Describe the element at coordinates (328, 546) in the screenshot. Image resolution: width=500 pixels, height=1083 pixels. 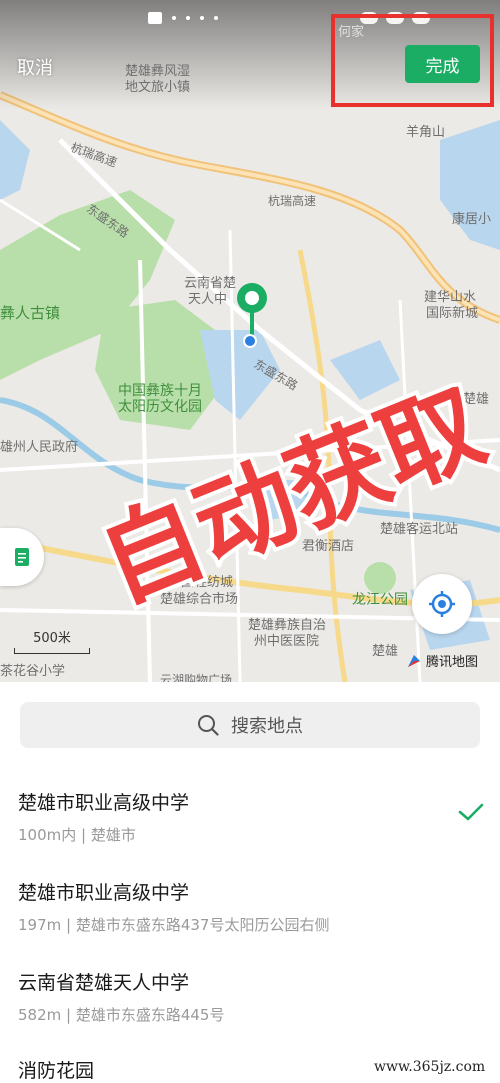
I see `map-label: 君衡酒店` at that location.